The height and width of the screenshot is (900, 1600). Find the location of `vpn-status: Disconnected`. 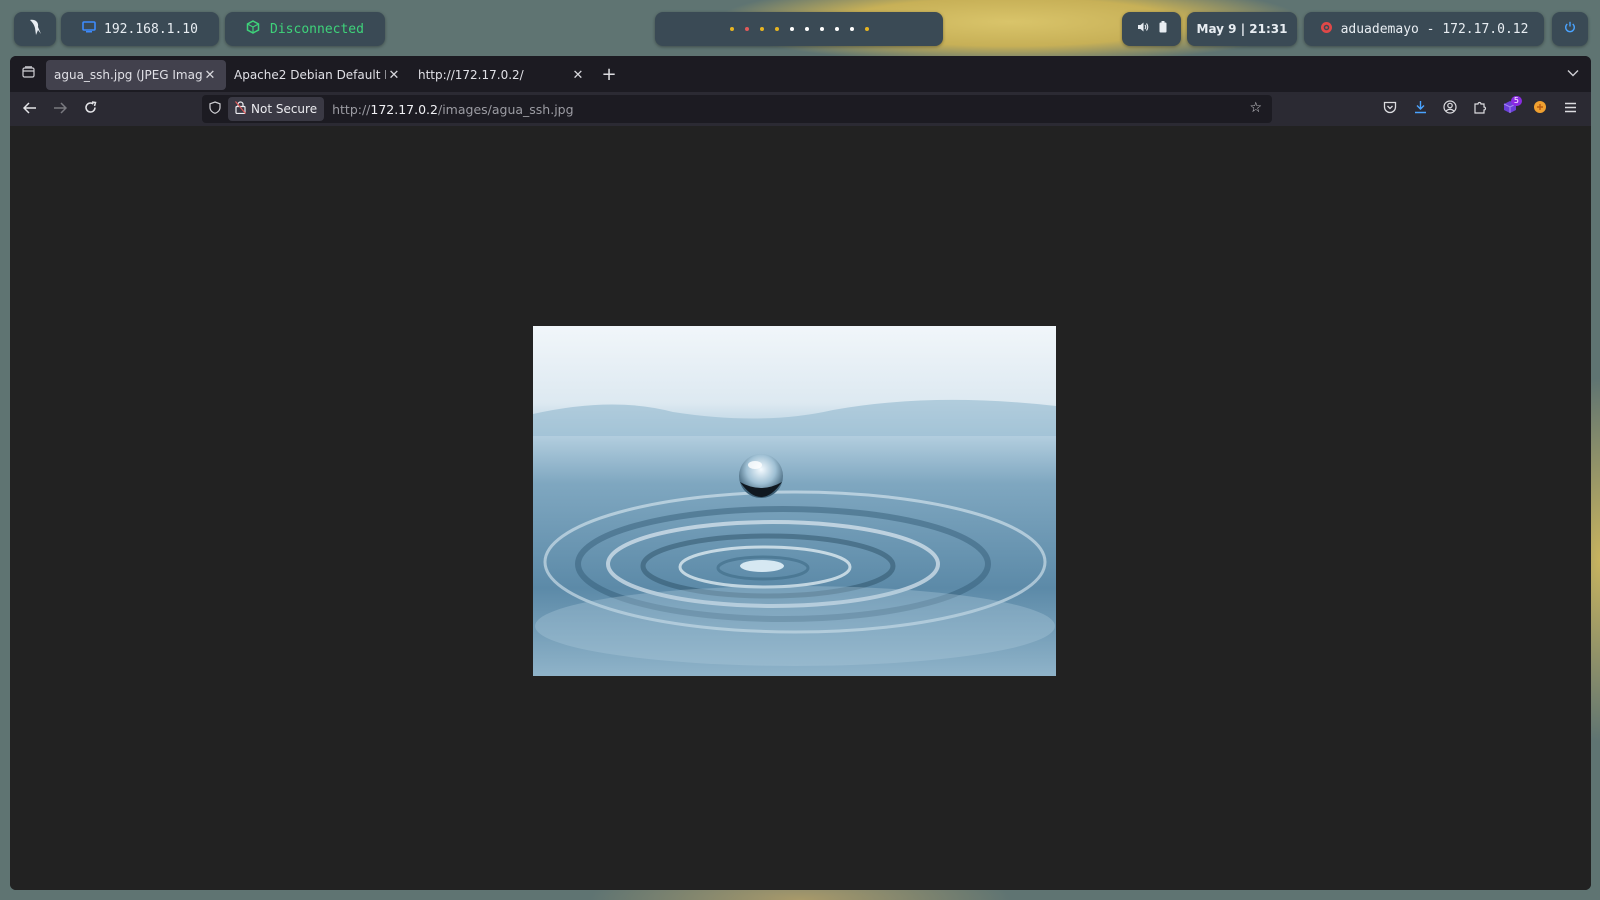

vpn-status: Disconnected is located at coordinates (317, 29).